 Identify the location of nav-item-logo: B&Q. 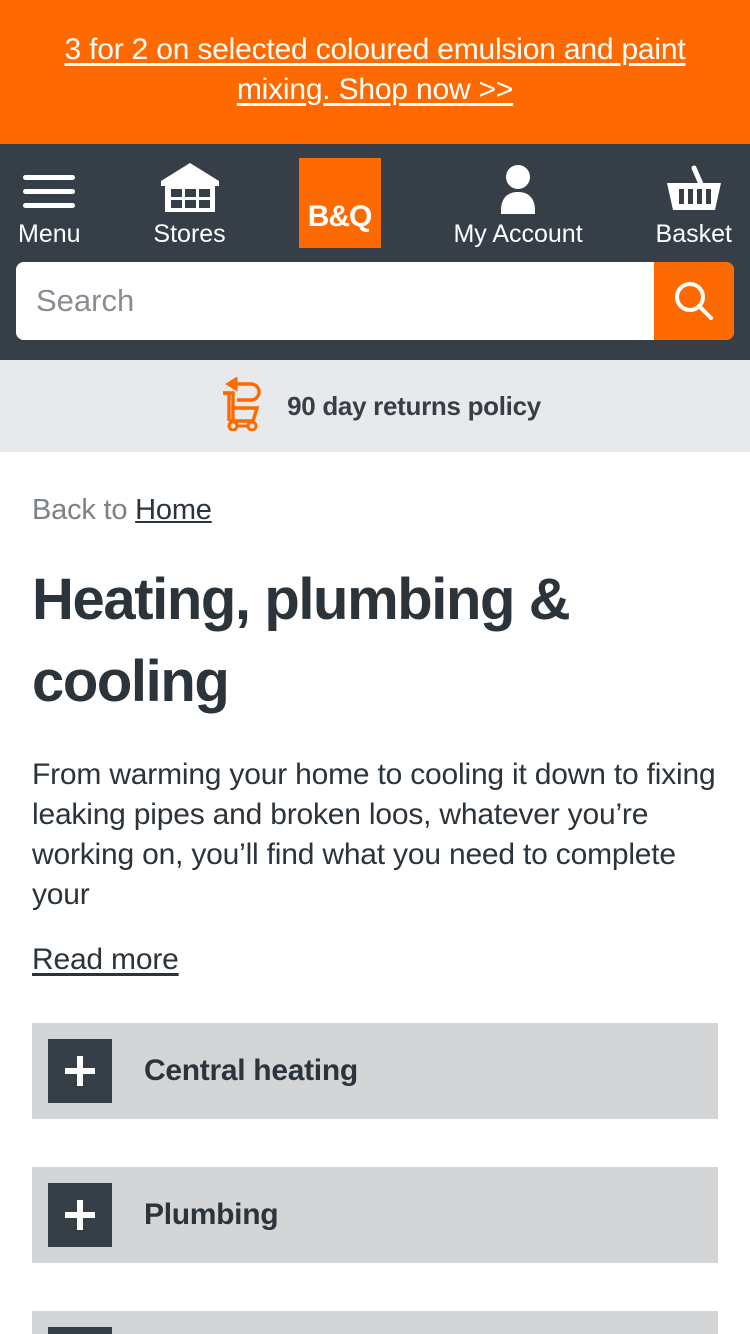
(339, 203).